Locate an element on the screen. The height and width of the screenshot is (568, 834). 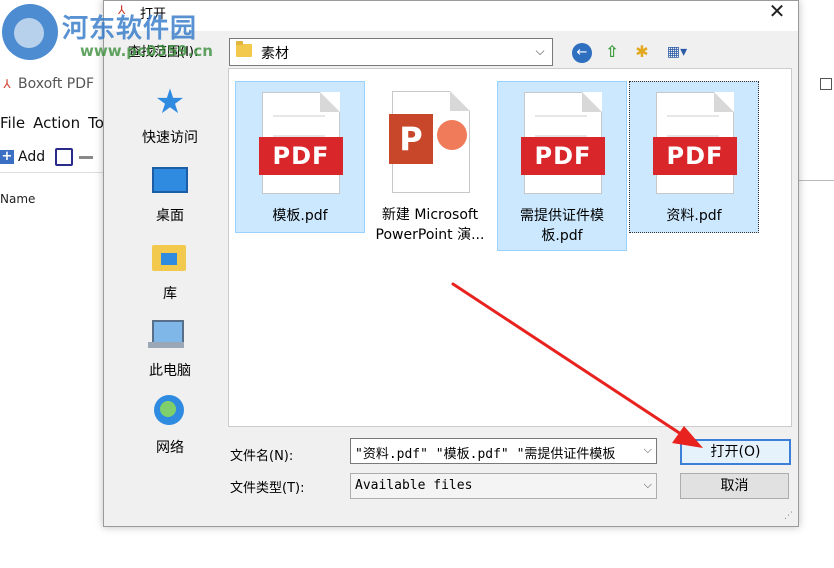
folder-icon is located at coordinates (244, 49).